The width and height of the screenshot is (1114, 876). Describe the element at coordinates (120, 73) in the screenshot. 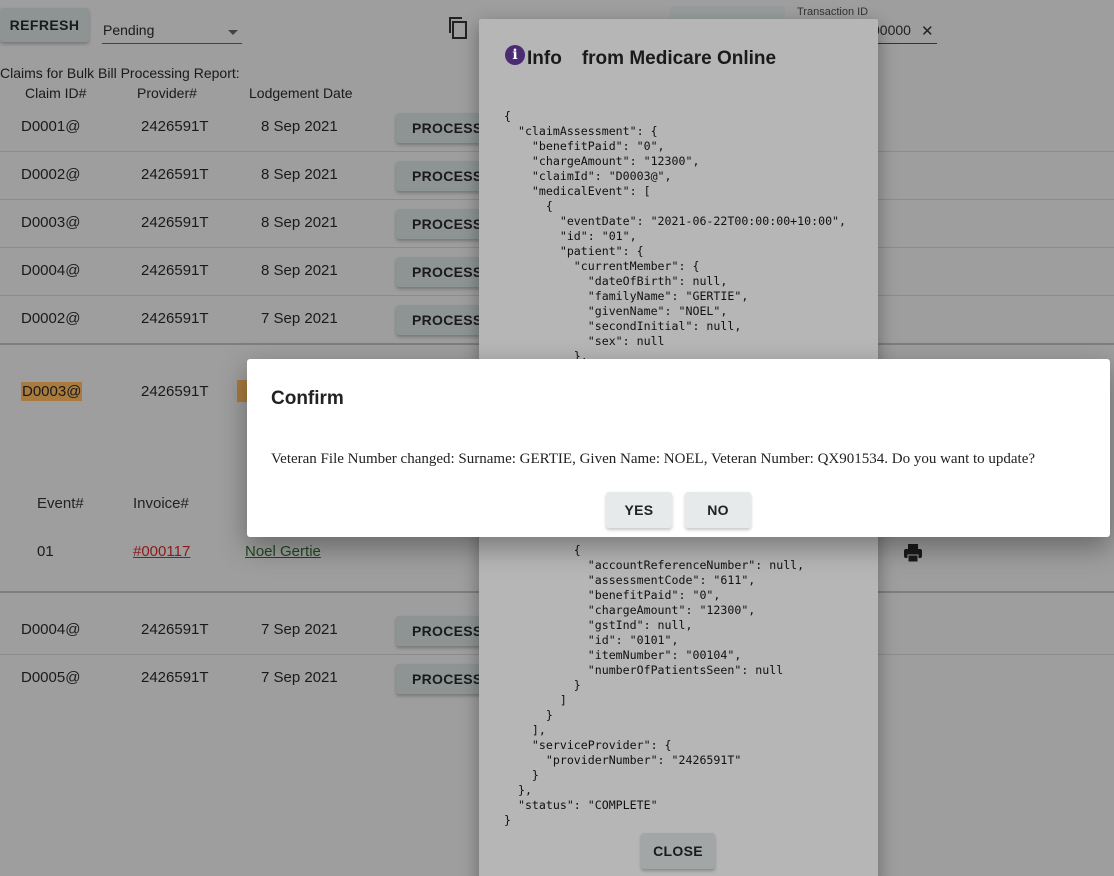

I see `report-title: Claims for Bulk Bill Processing Report:` at that location.